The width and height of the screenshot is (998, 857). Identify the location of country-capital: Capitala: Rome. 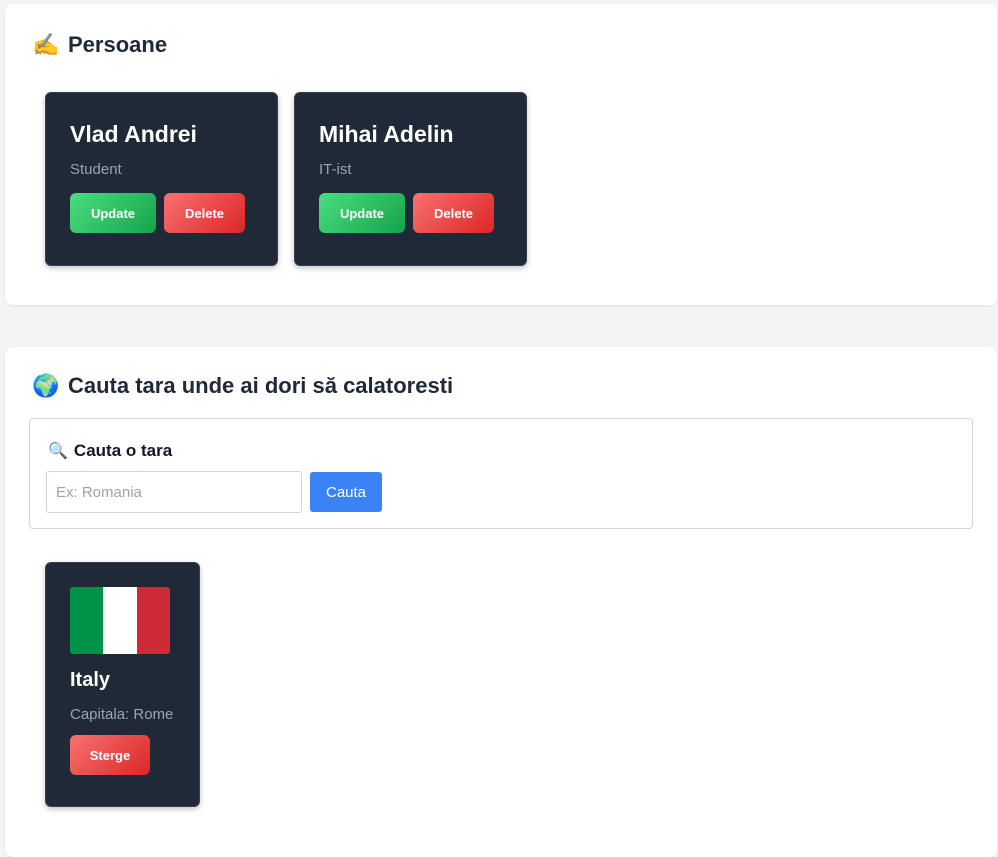
(122, 714).